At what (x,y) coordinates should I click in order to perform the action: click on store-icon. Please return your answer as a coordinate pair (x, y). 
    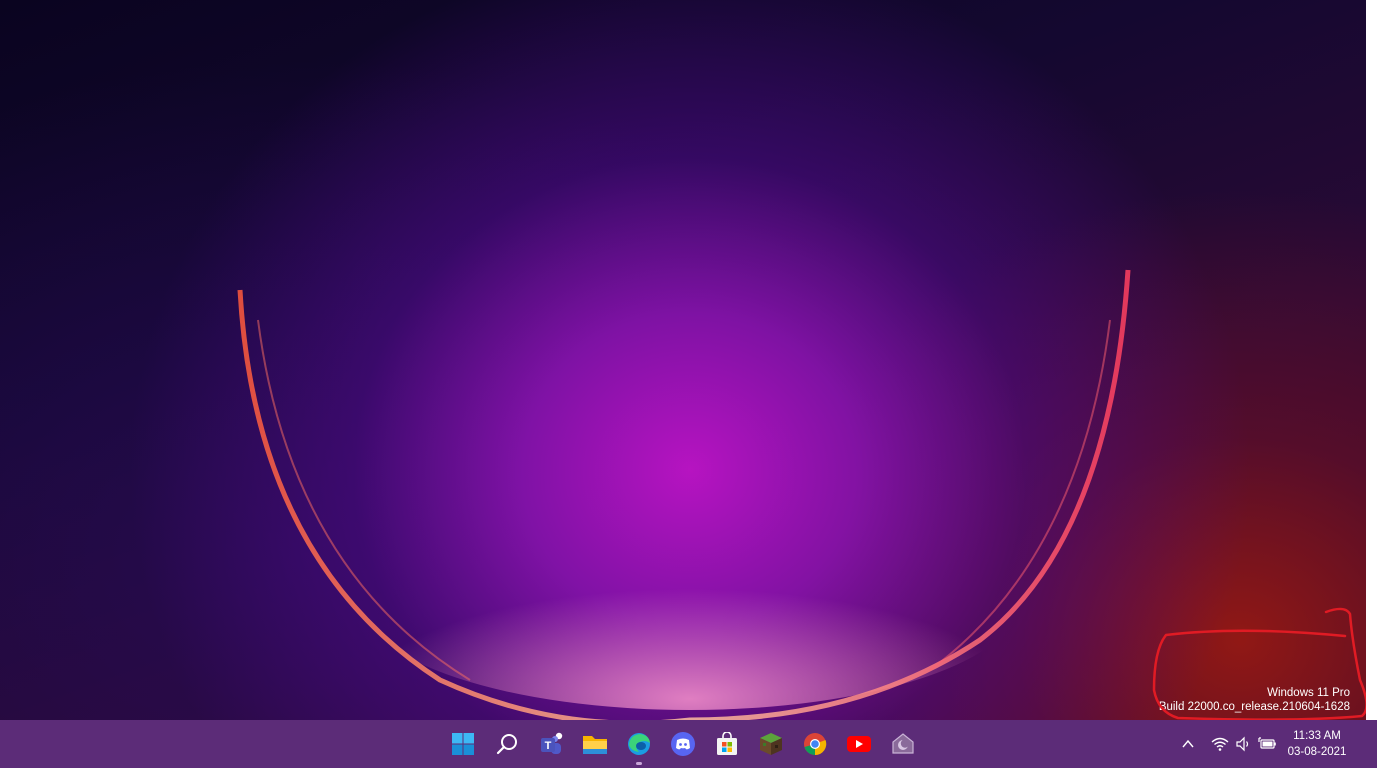
    Looking at the image, I should click on (727, 743).